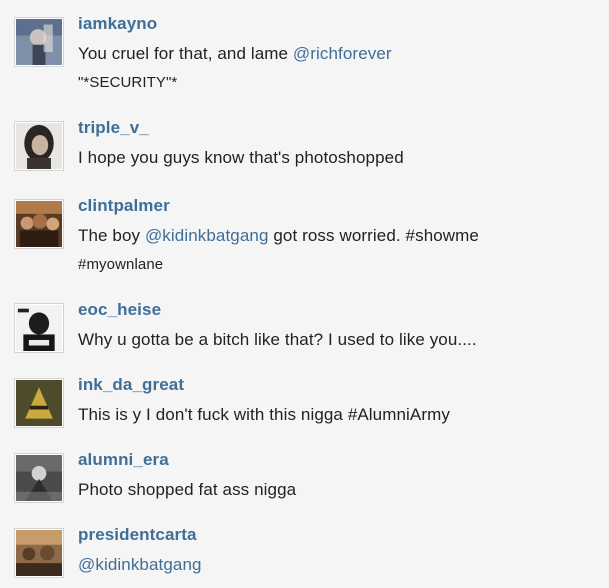 This screenshot has width=609, height=588. I want to click on comment-text: I hope you guys know that's photoshopped, so click(340, 157).